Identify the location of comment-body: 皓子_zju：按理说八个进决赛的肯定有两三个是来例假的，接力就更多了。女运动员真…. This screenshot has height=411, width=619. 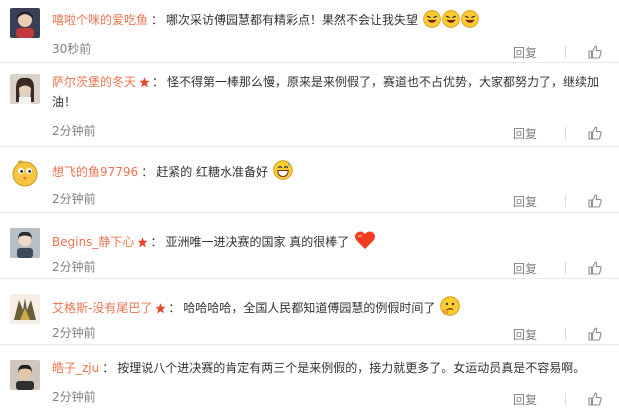
(328, 368).